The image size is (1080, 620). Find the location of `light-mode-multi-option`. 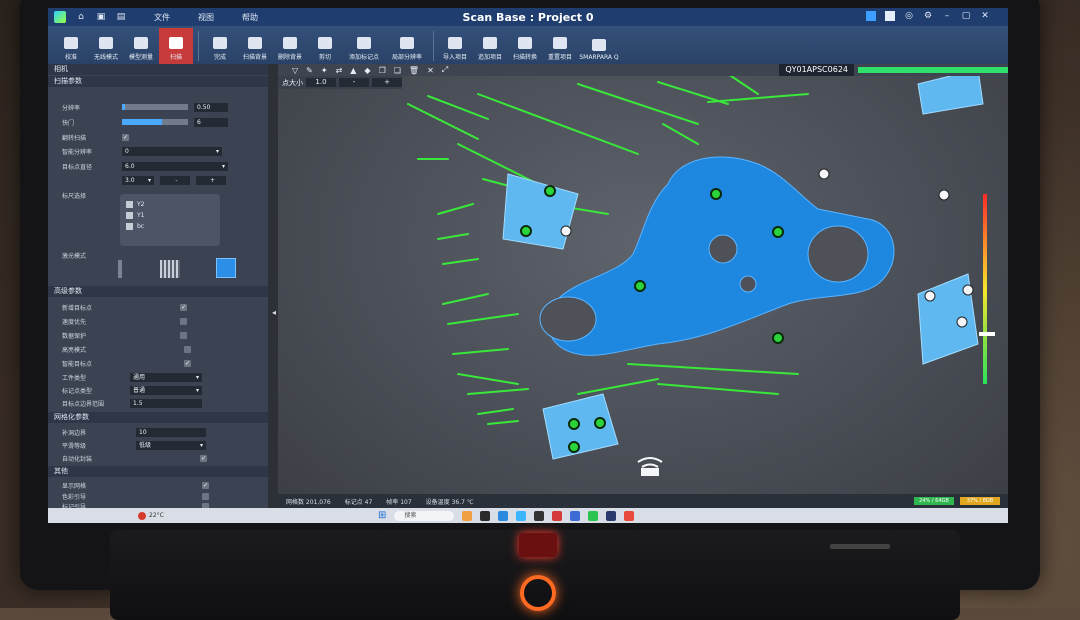

light-mode-multi-option is located at coordinates (170, 269).